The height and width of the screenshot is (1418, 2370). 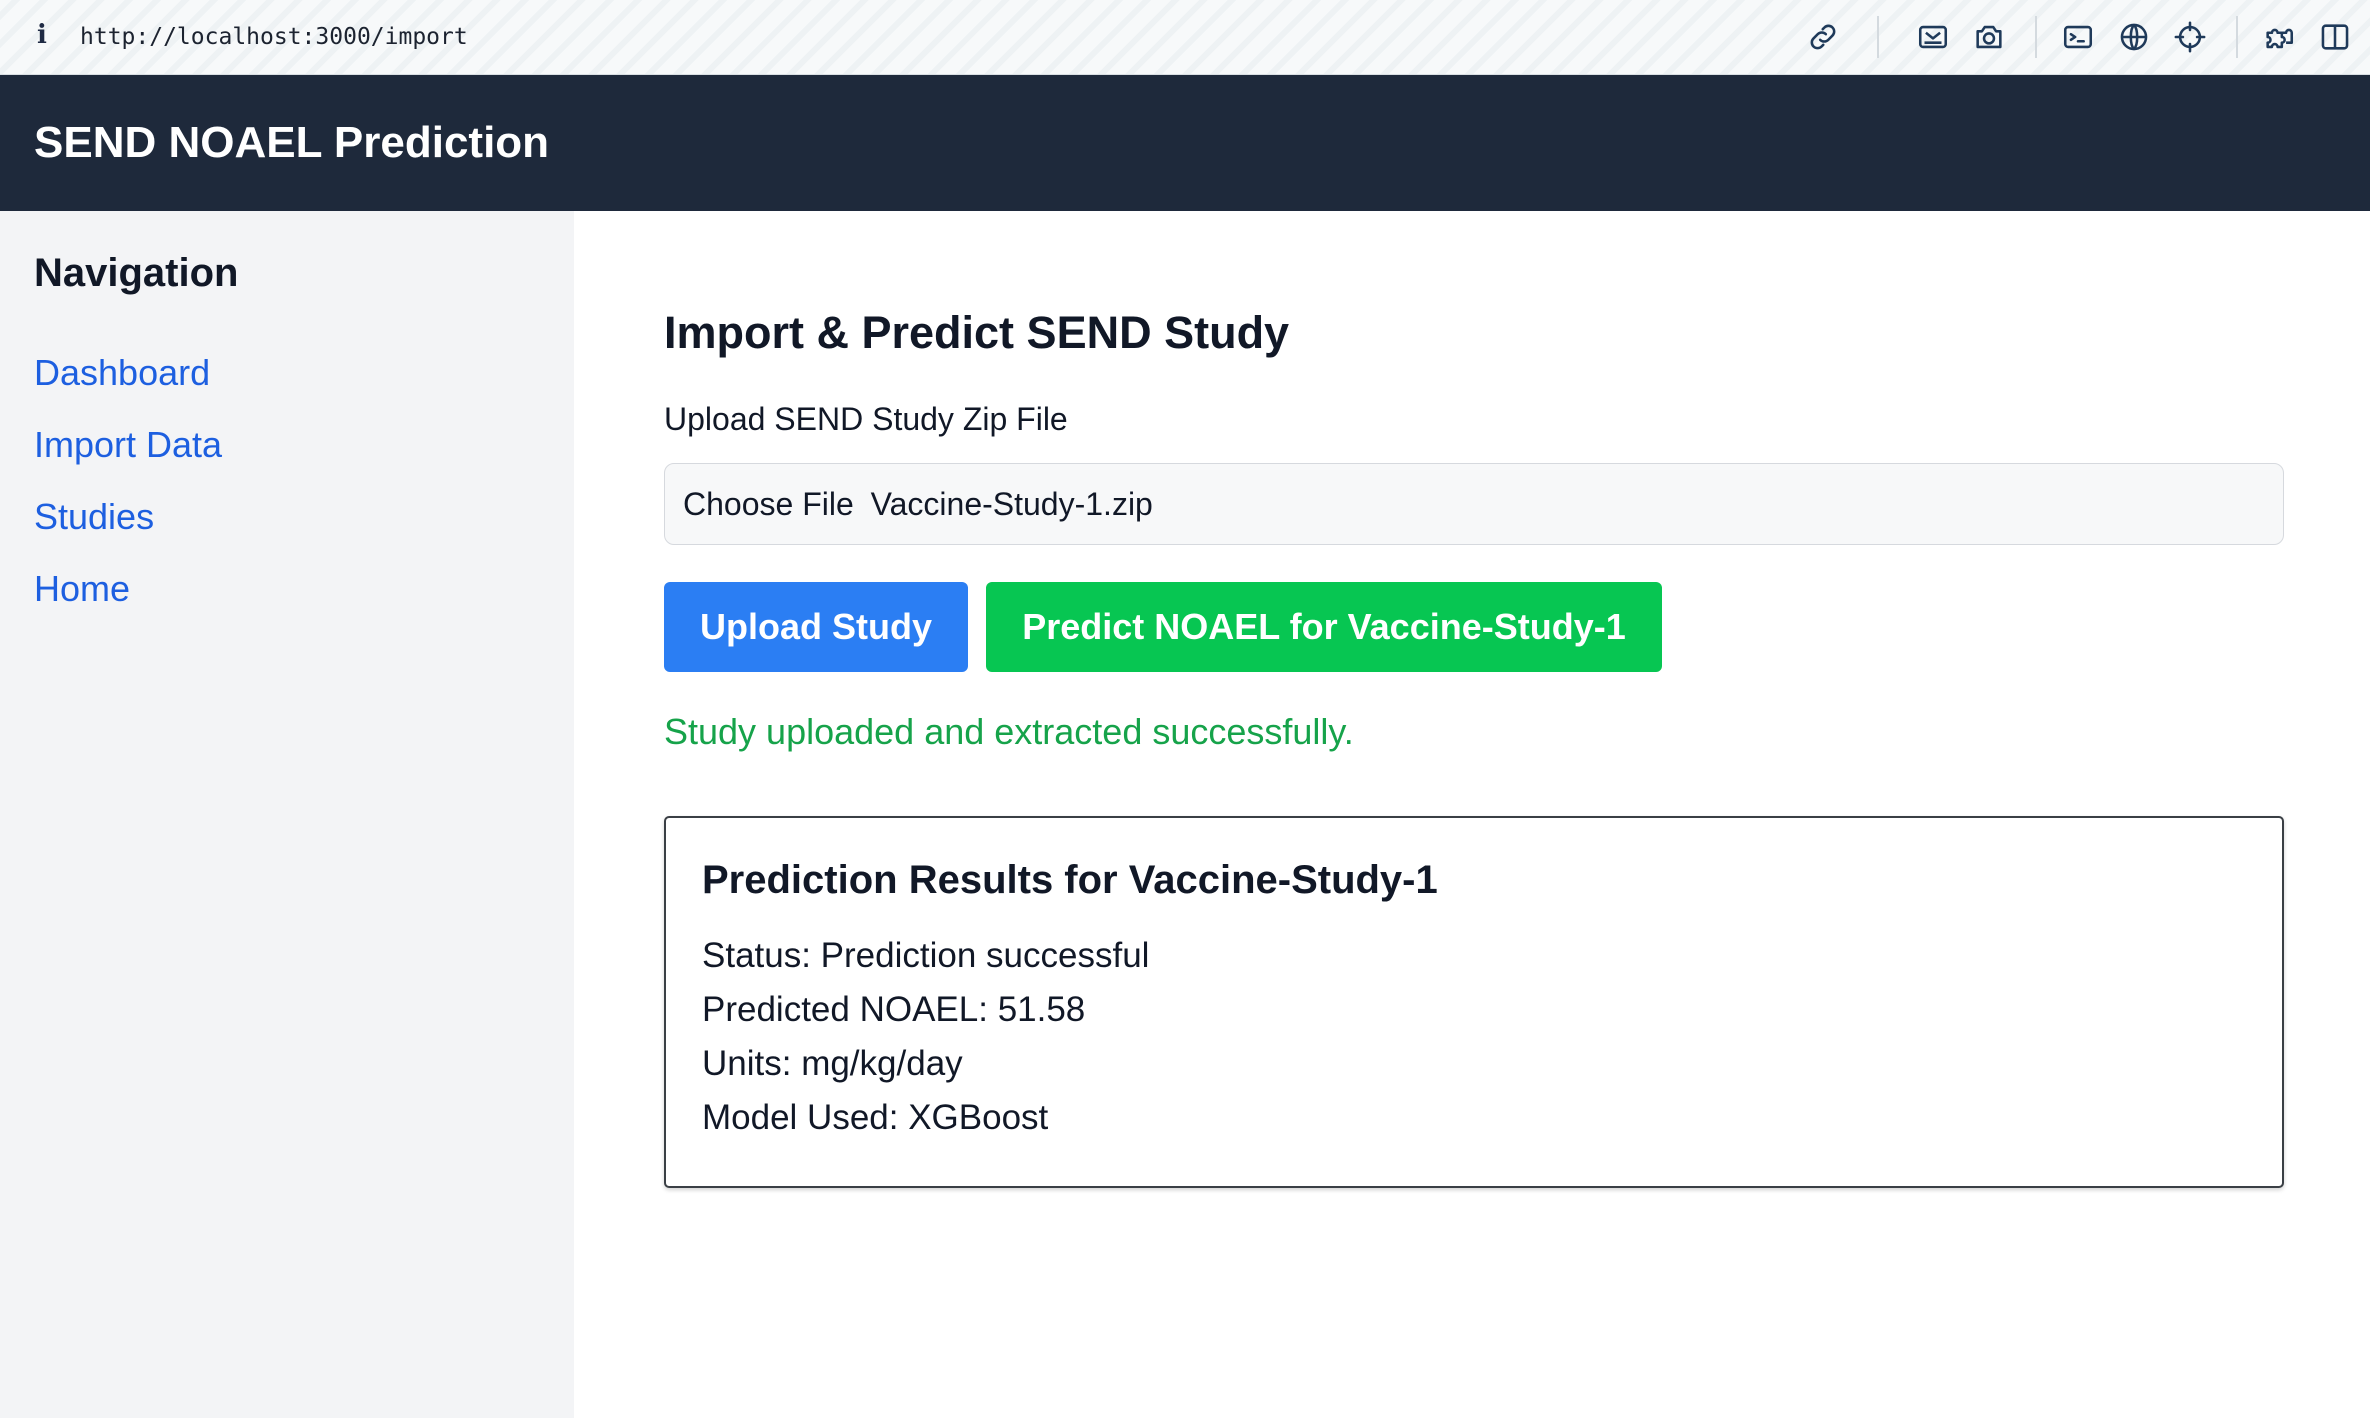 What do you see at coordinates (2279, 37) in the screenshot?
I see `puzzle-icon` at bounding box center [2279, 37].